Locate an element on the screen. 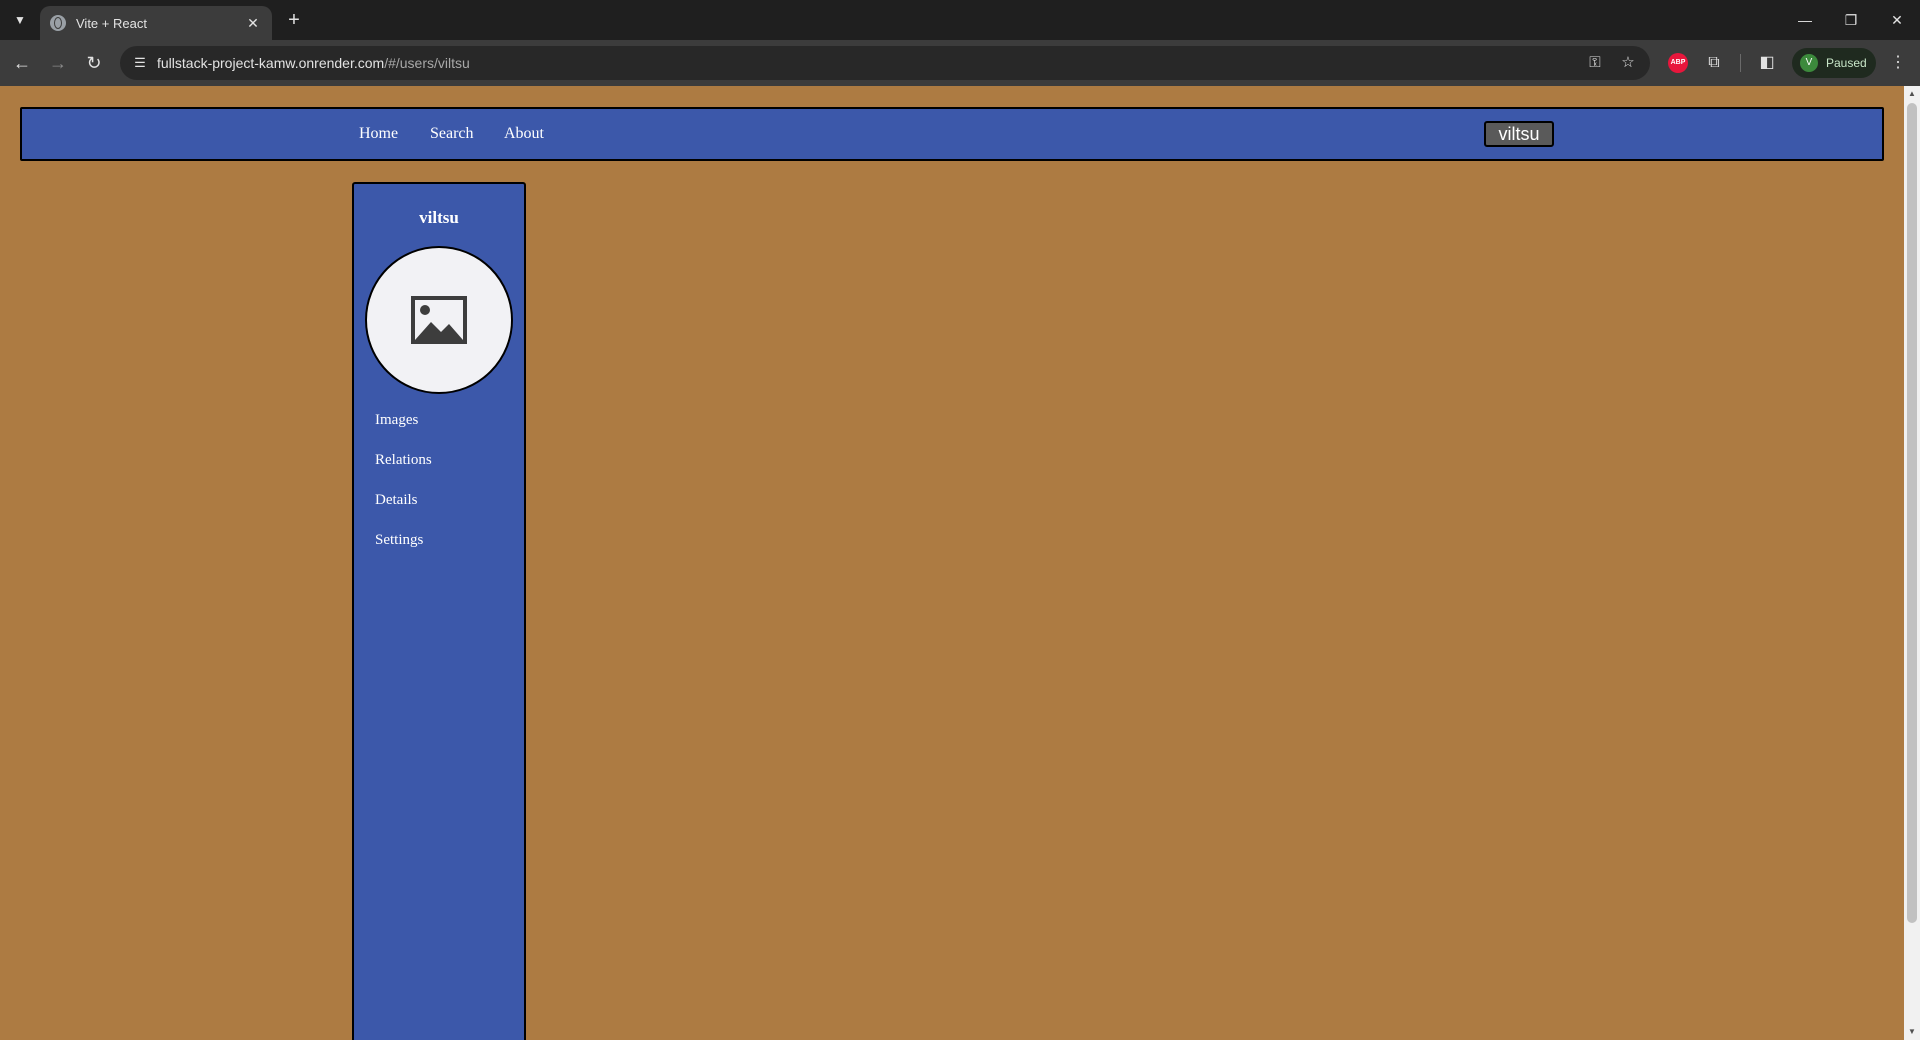  forward-arrow-icon: → is located at coordinates (58, 63).